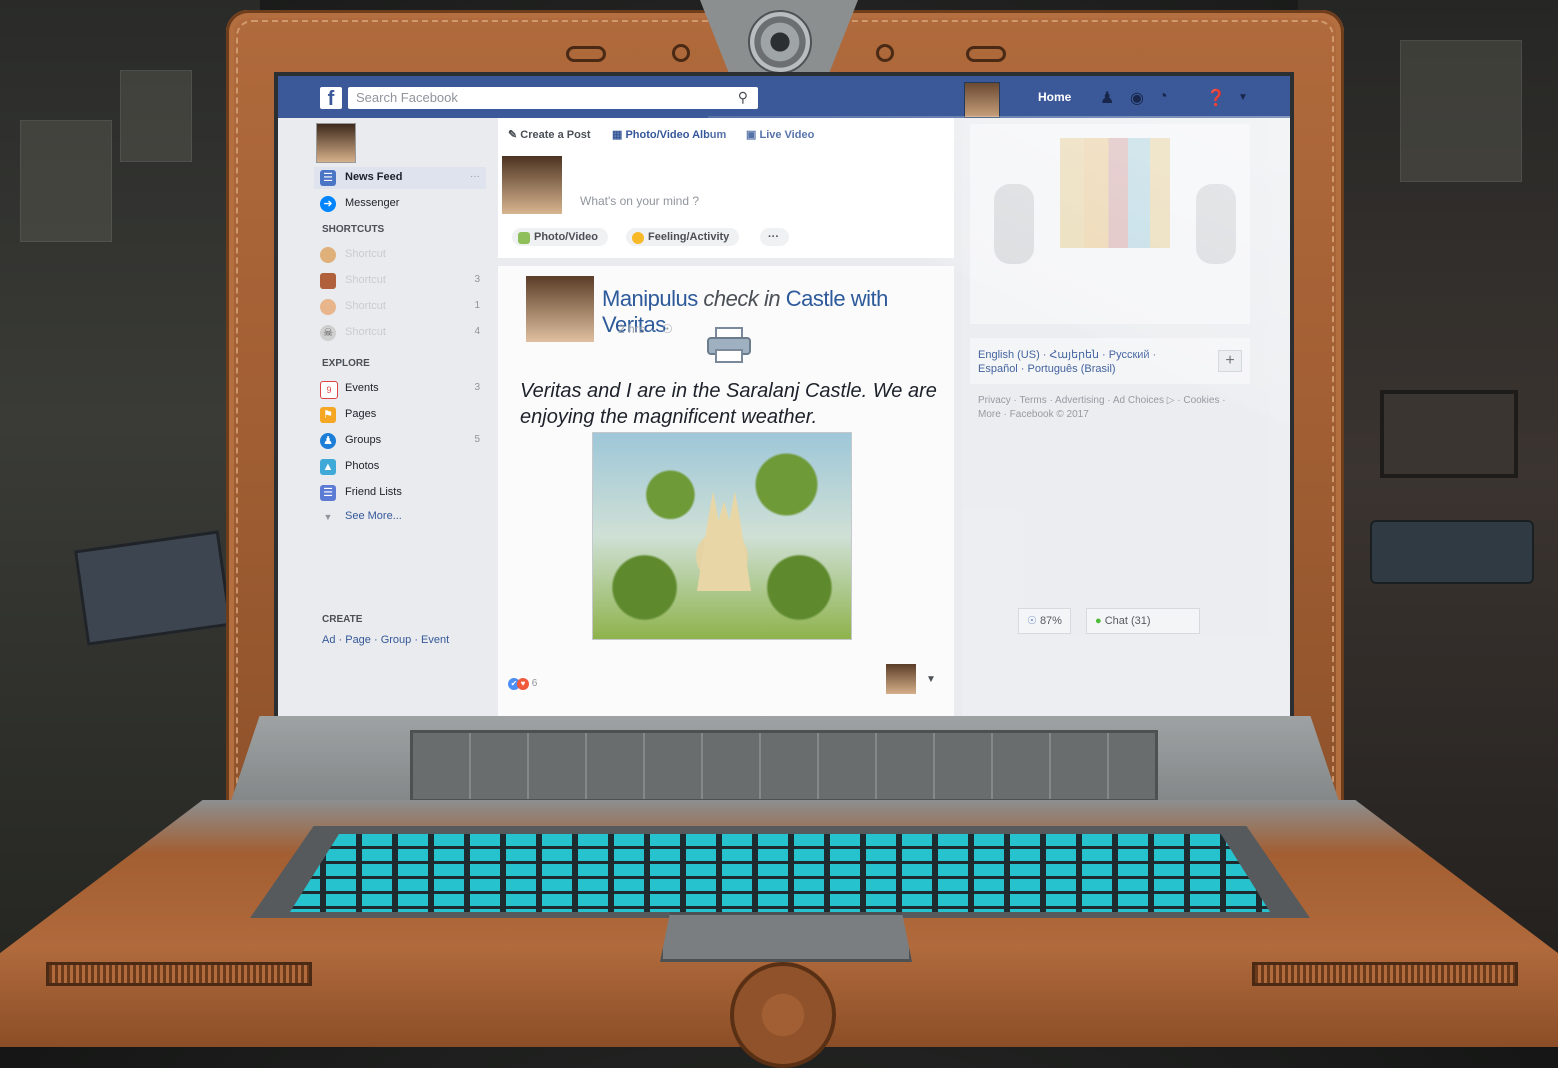  I want to click on facebook-logo-icon: f, so click(331, 98).